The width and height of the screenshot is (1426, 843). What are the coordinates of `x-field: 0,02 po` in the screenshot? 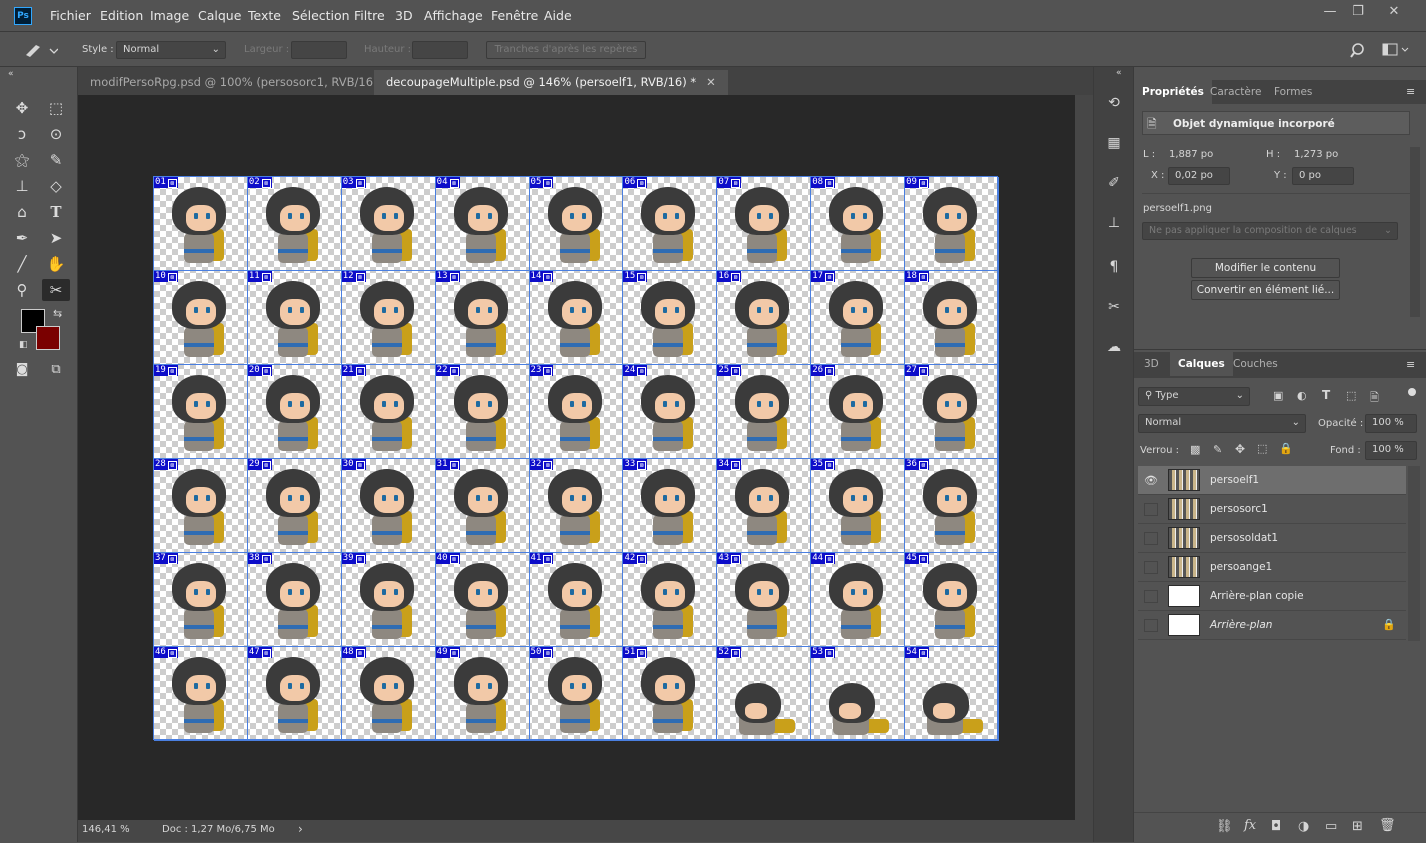 It's located at (1199, 176).